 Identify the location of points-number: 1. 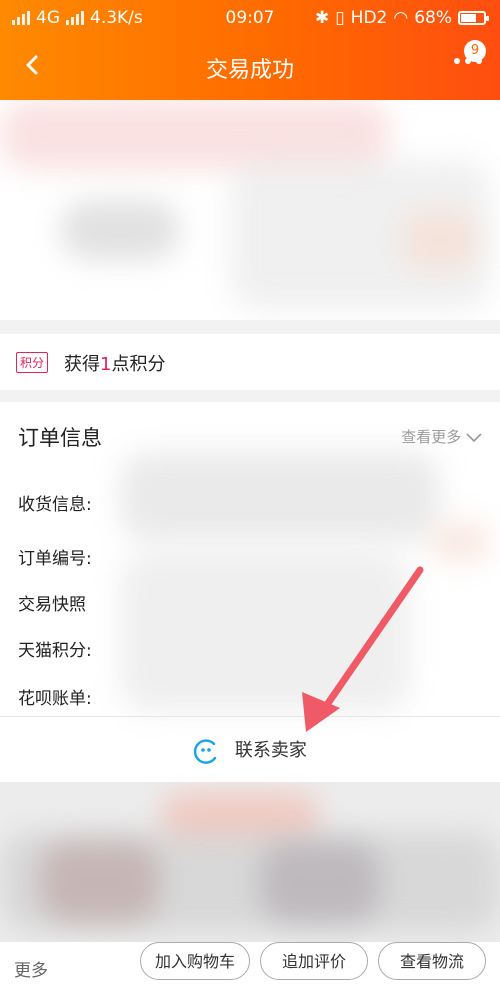
(106, 364).